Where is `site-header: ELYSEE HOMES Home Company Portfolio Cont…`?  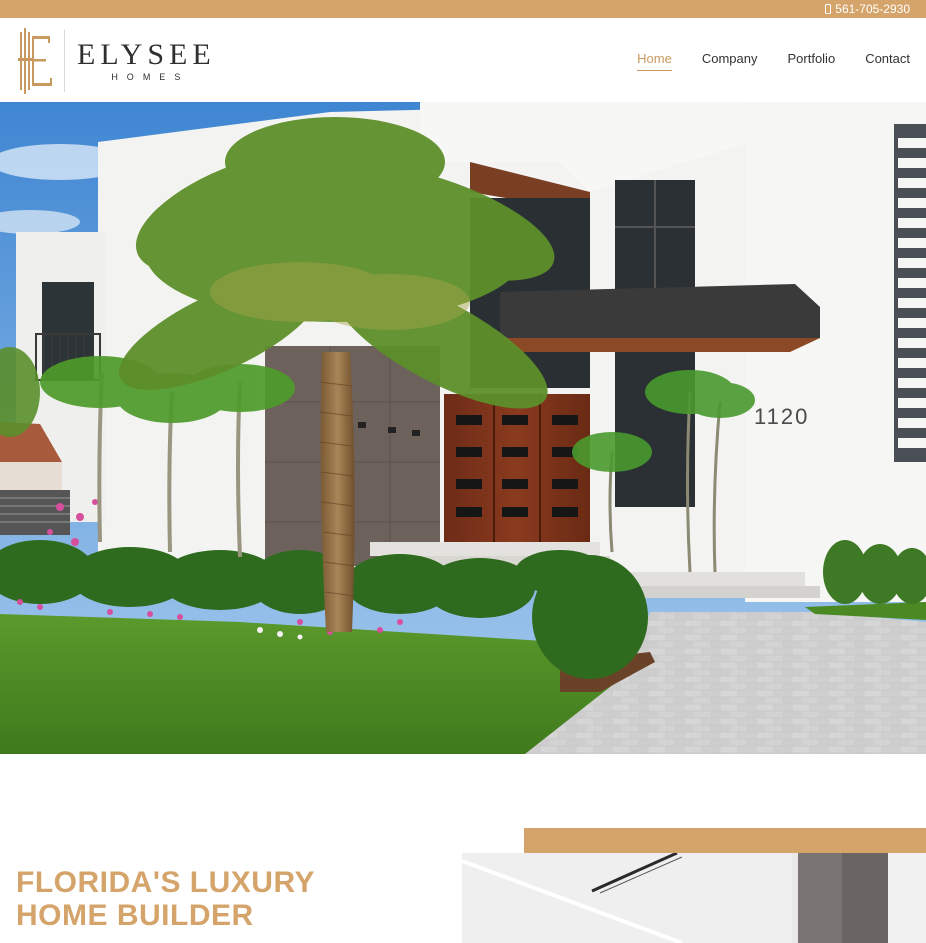 site-header: ELYSEE HOMES Home Company Portfolio Cont… is located at coordinates (463, 60).